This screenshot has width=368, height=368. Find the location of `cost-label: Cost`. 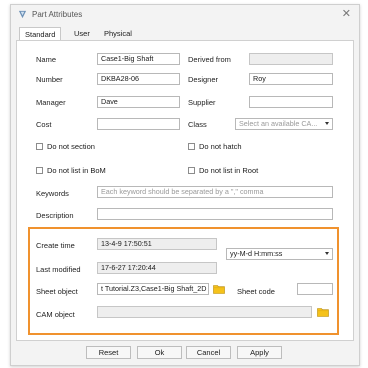

cost-label: Cost is located at coordinates (44, 124).